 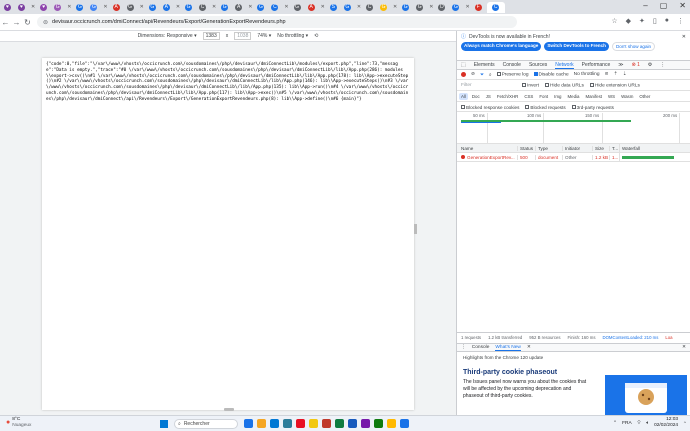 What do you see at coordinates (573, 128) in the screenshot?
I see `network-overview-timeline: 50 ms 100 ms 150 ms 200 ms` at bounding box center [573, 128].